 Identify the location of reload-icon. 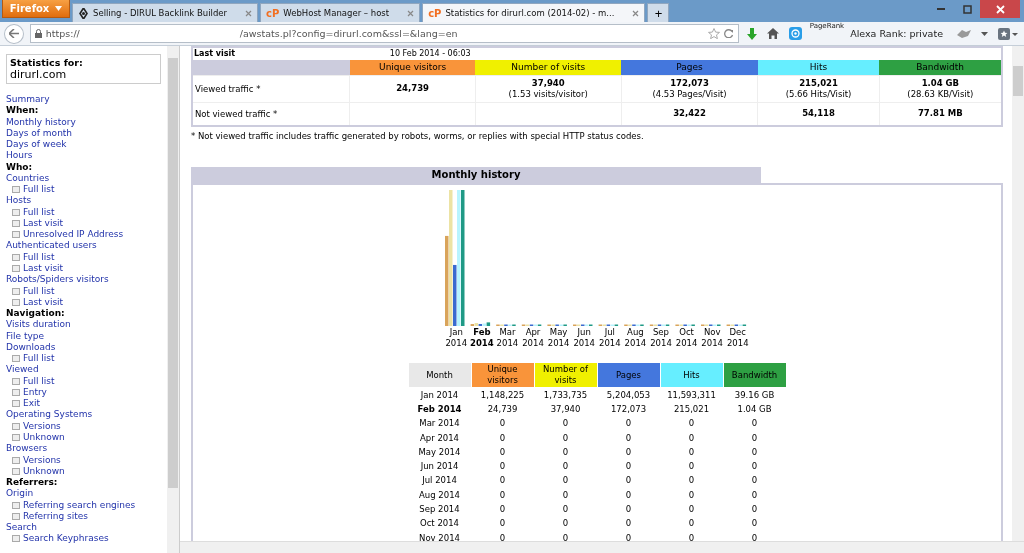
(728, 33).